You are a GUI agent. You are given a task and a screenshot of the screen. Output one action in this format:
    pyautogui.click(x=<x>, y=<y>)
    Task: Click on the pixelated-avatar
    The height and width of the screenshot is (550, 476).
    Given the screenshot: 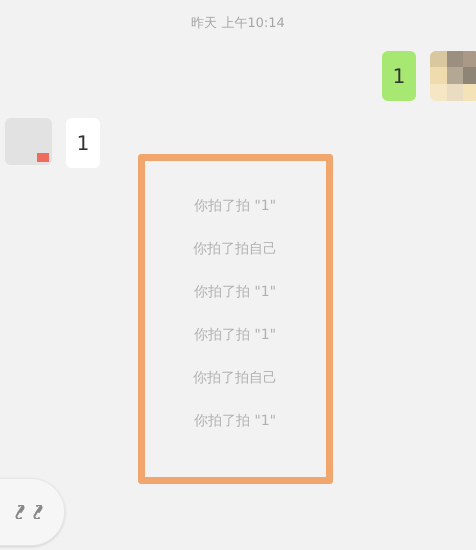 What is the action you would take?
    pyautogui.click(x=453, y=75)
    